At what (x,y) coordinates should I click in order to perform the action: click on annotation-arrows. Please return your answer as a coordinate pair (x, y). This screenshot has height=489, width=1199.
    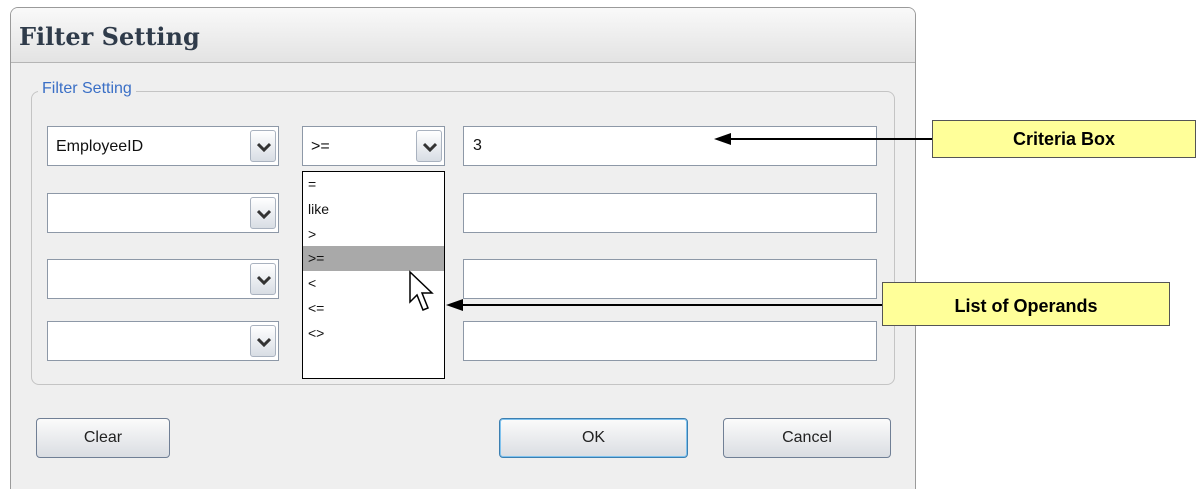
    Looking at the image, I should click on (689, 222).